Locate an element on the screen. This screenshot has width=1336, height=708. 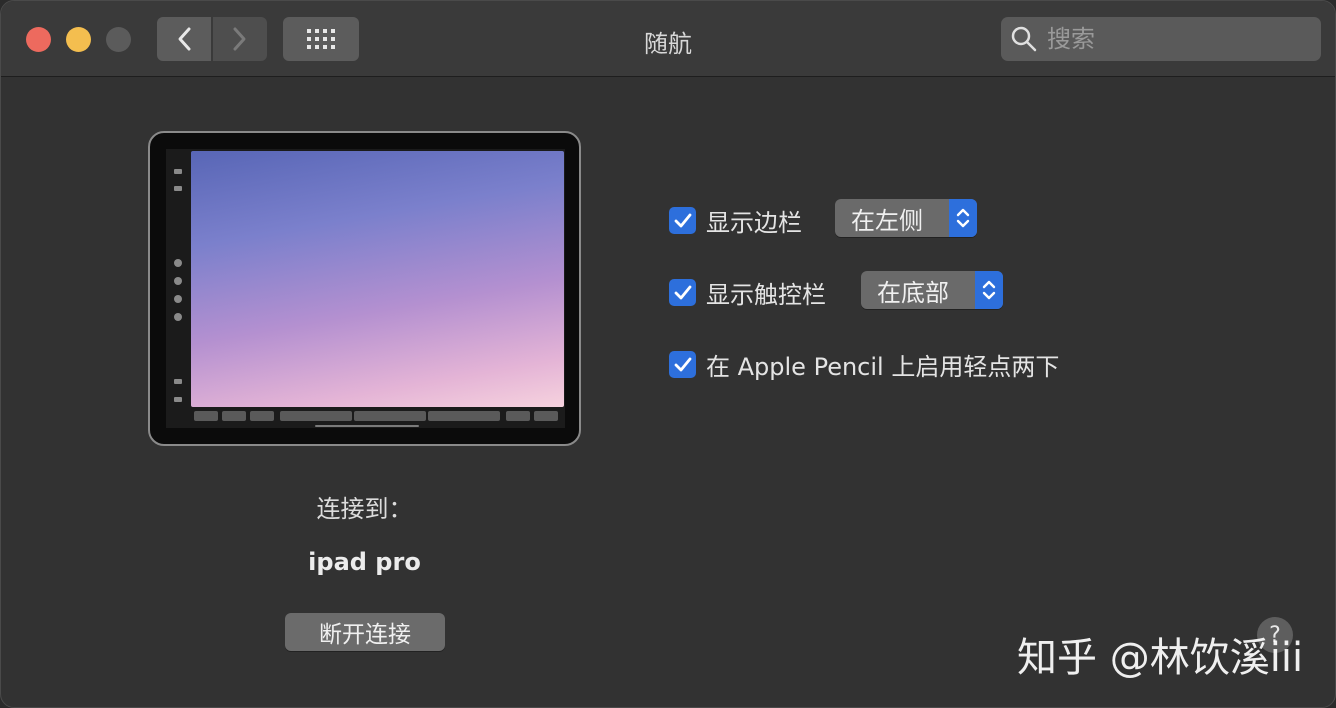
titlebar: 随航 is located at coordinates (668, 39).